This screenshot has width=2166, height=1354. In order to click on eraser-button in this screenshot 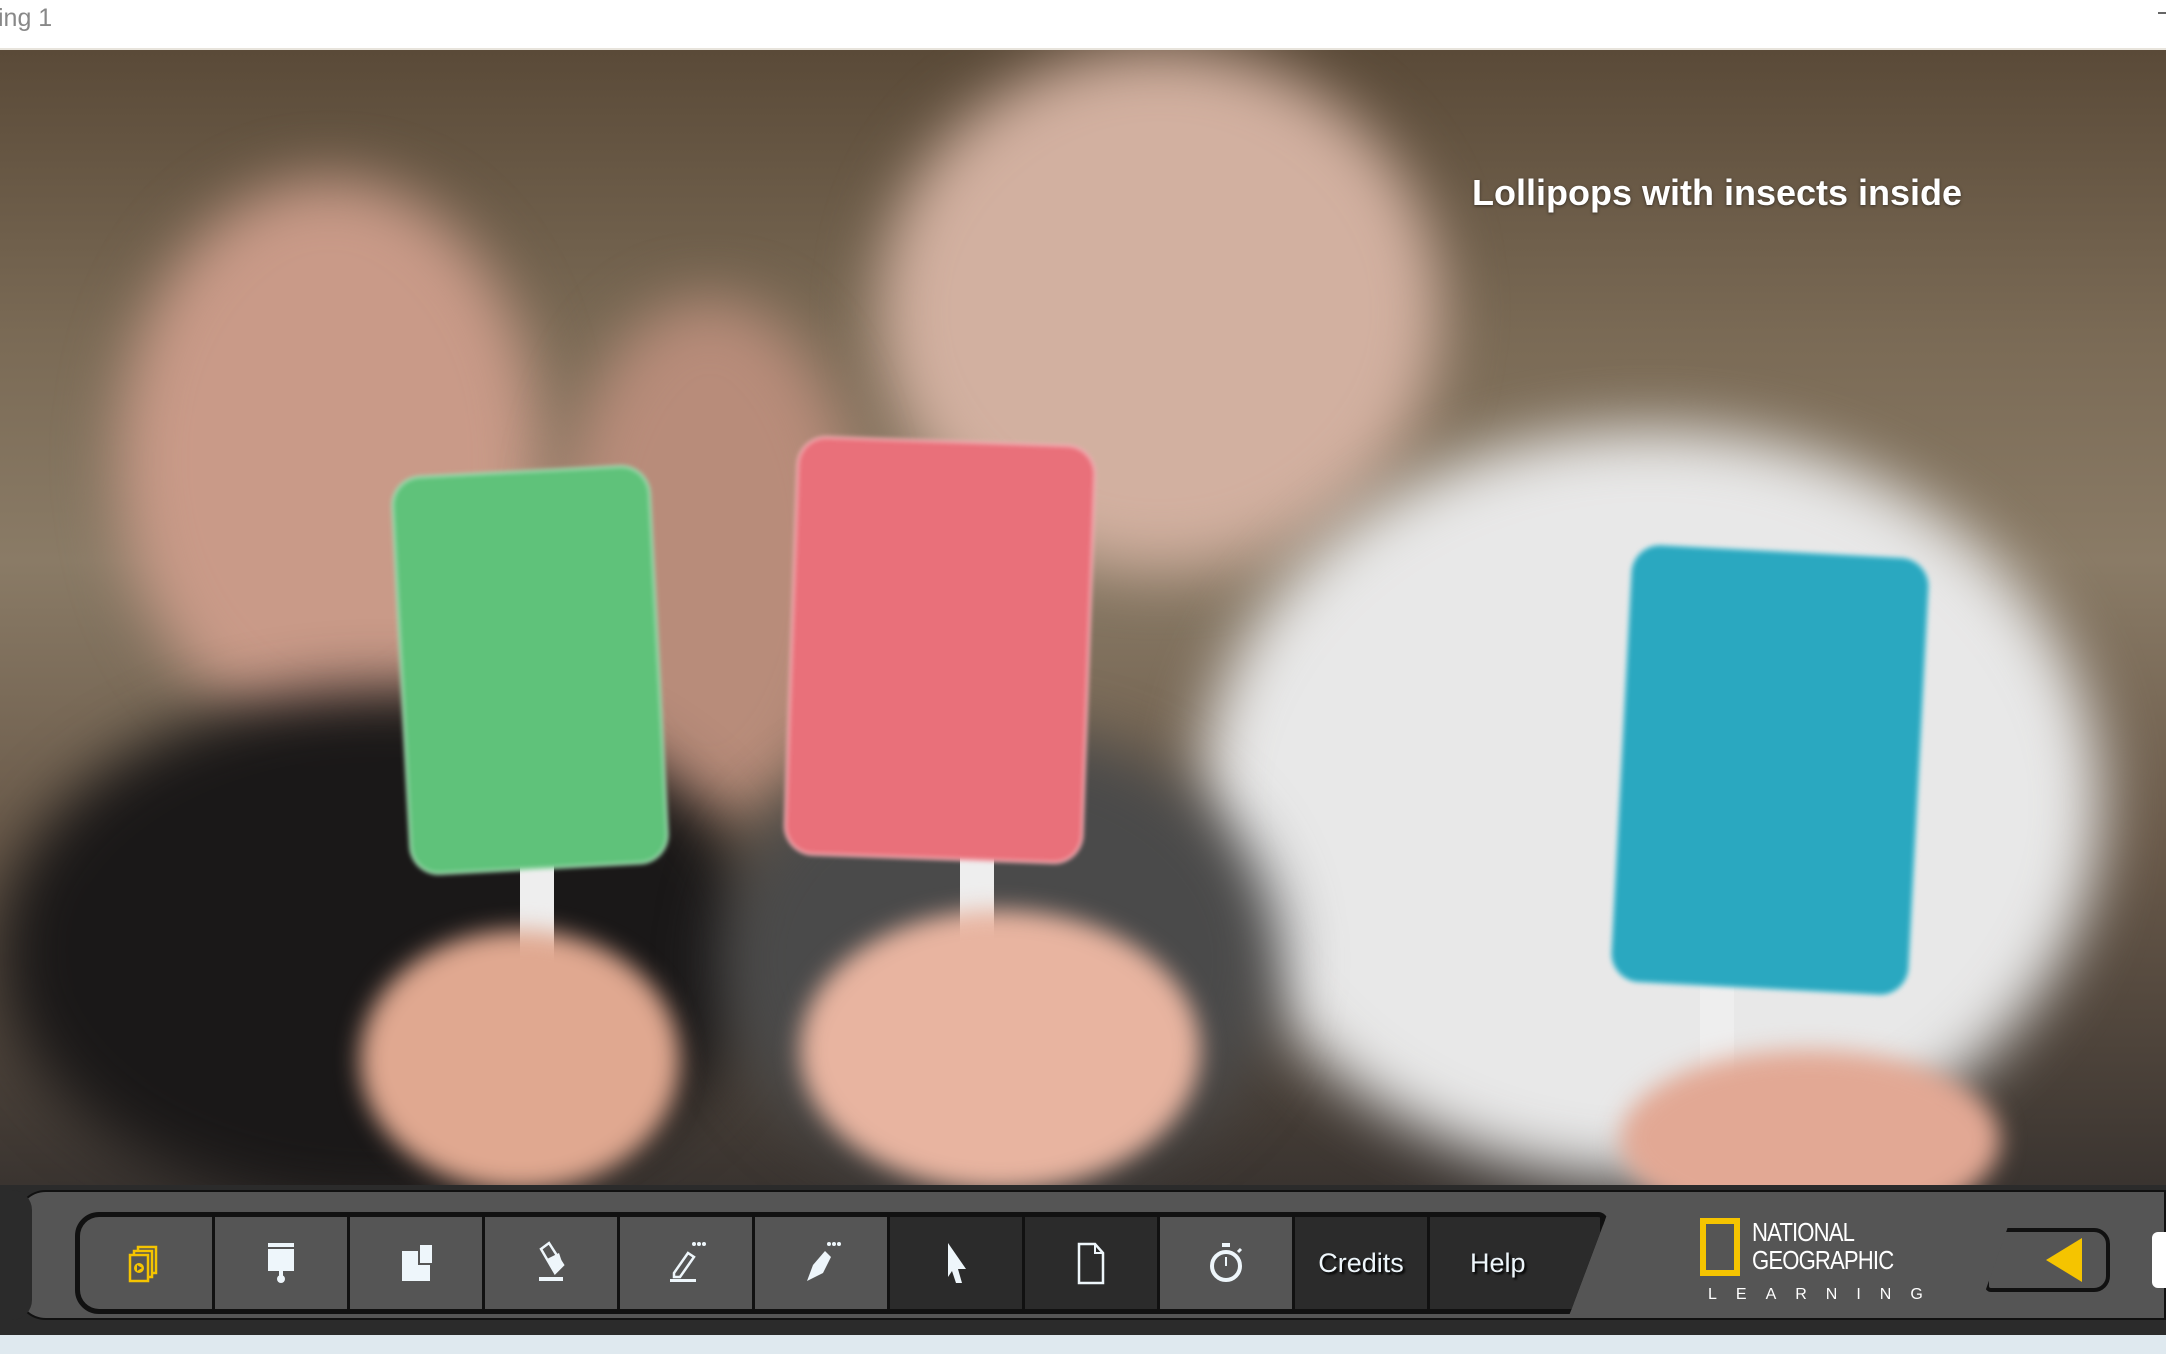, I will do `click(551, 1263)`.